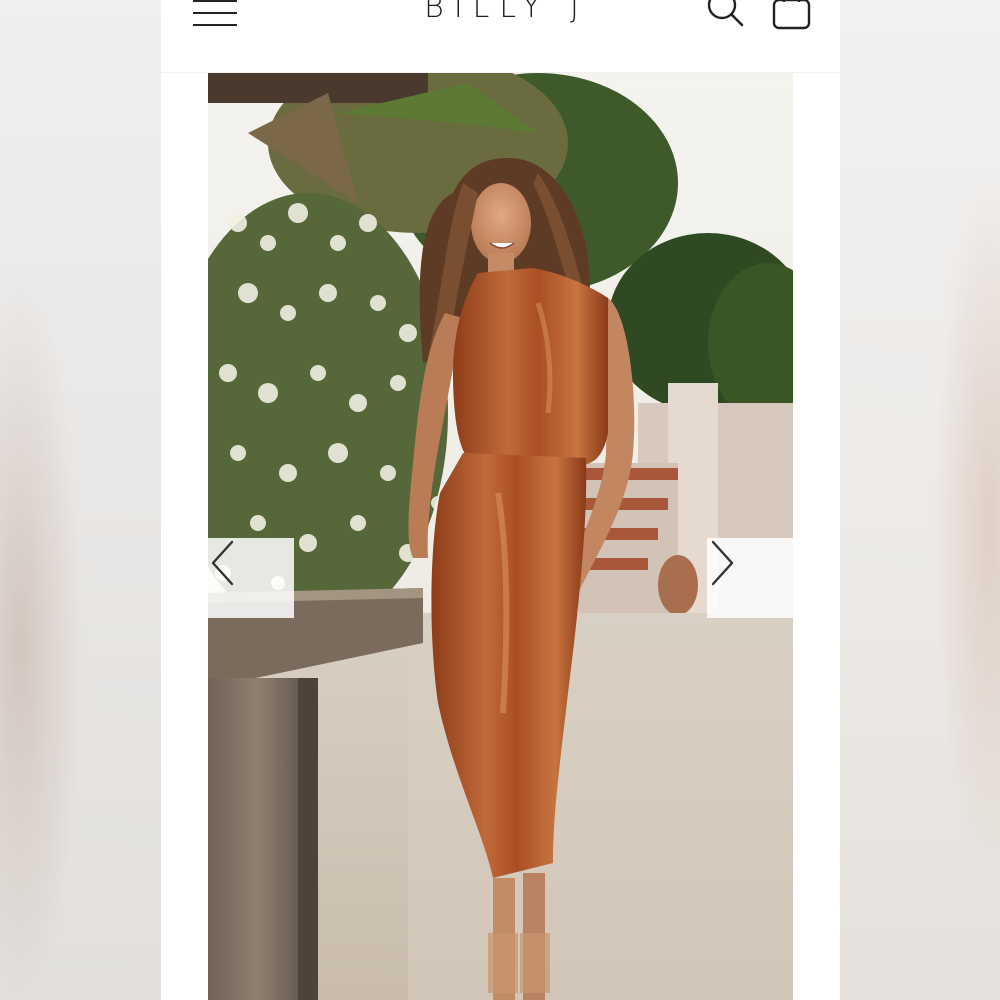  What do you see at coordinates (722, 563) in the screenshot?
I see `chevron-right-icon` at bounding box center [722, 563].